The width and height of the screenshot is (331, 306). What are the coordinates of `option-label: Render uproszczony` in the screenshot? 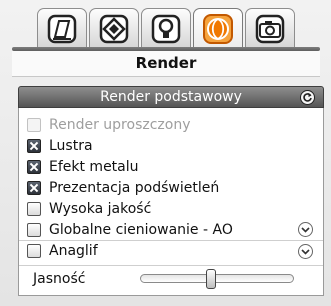 It's located at (120, 124).